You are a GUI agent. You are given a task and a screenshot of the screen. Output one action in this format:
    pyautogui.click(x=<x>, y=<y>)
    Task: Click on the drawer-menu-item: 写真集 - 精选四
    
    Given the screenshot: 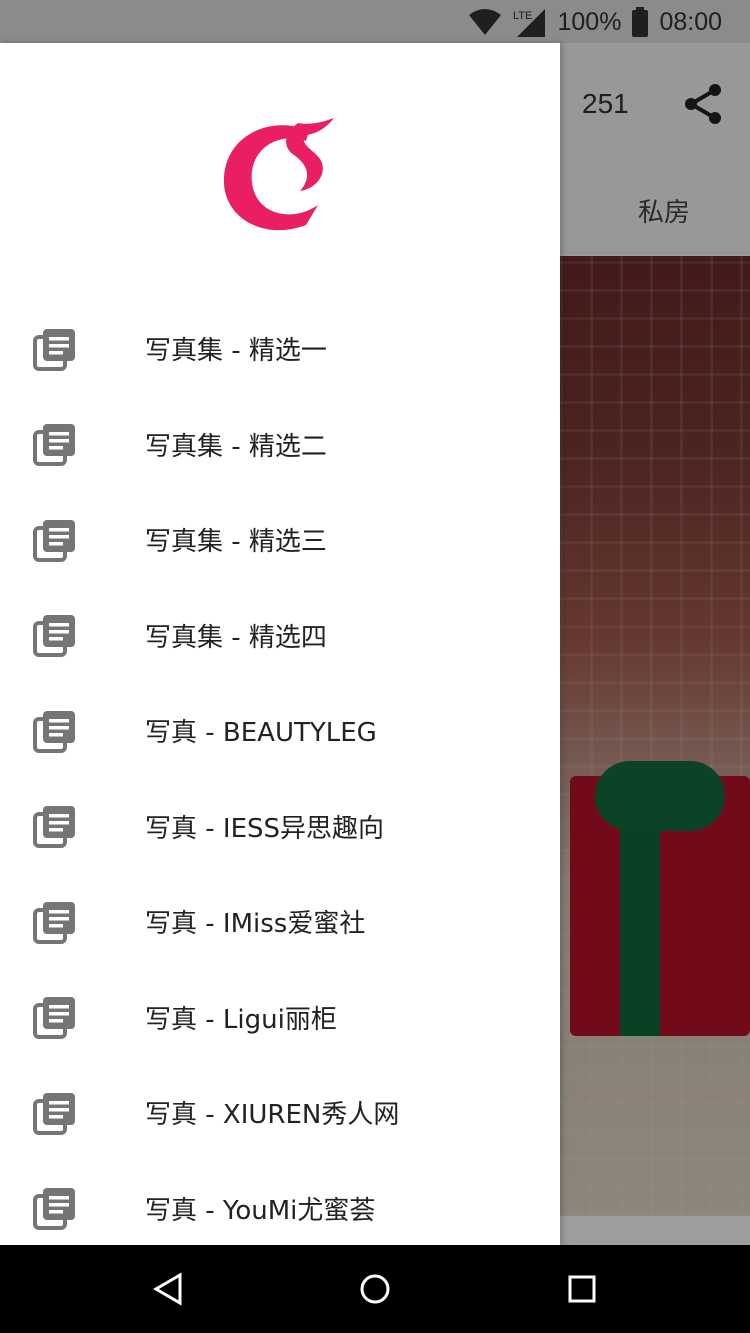 What is the action you would take?
    pyautogui.click(x=280, y=636)
    